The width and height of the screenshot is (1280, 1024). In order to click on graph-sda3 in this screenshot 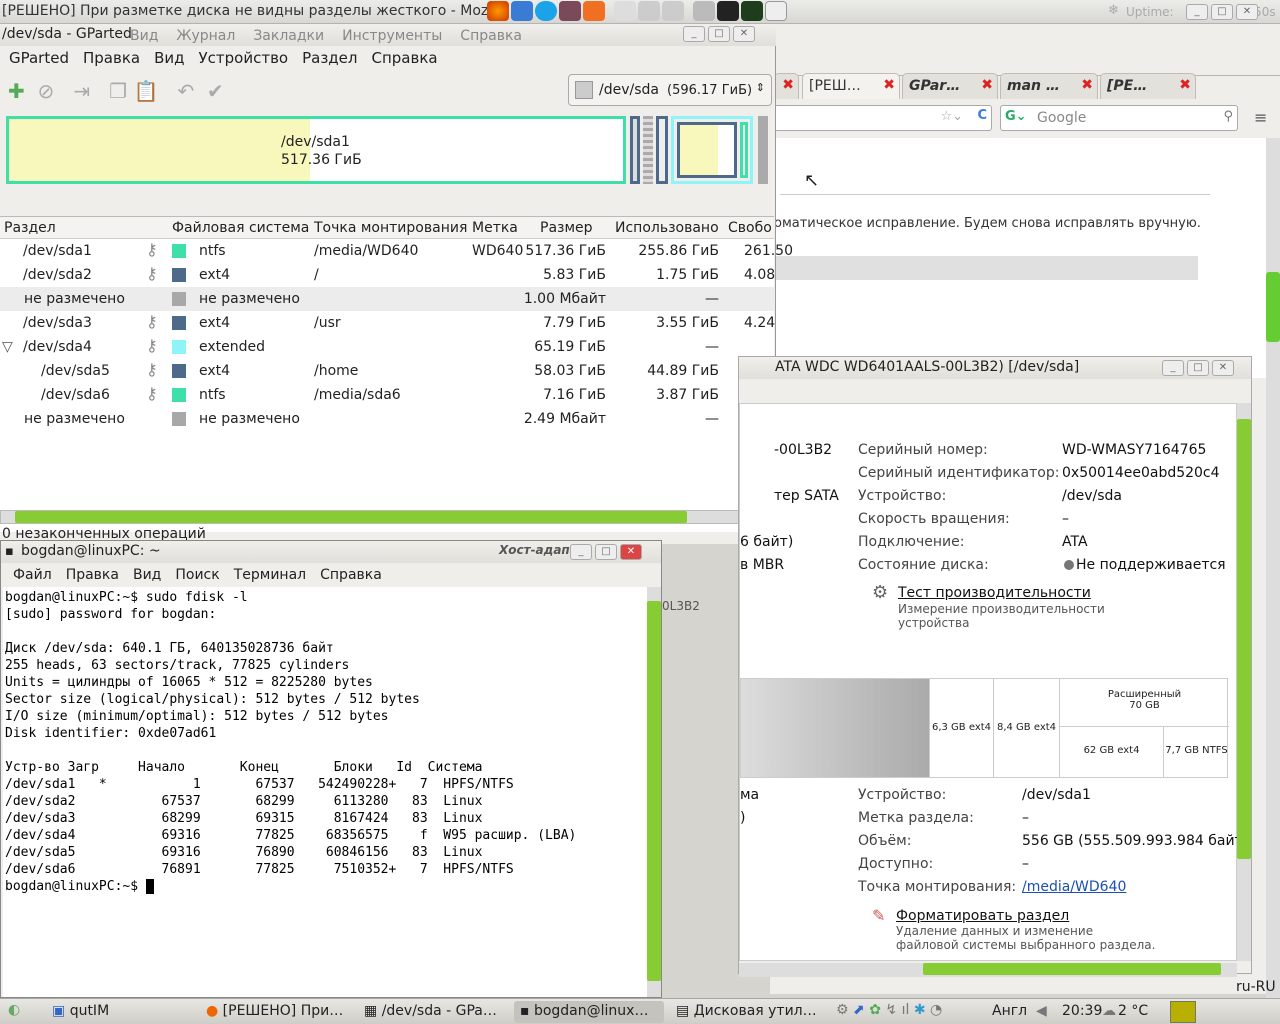, I will do `click(662, 150)`.